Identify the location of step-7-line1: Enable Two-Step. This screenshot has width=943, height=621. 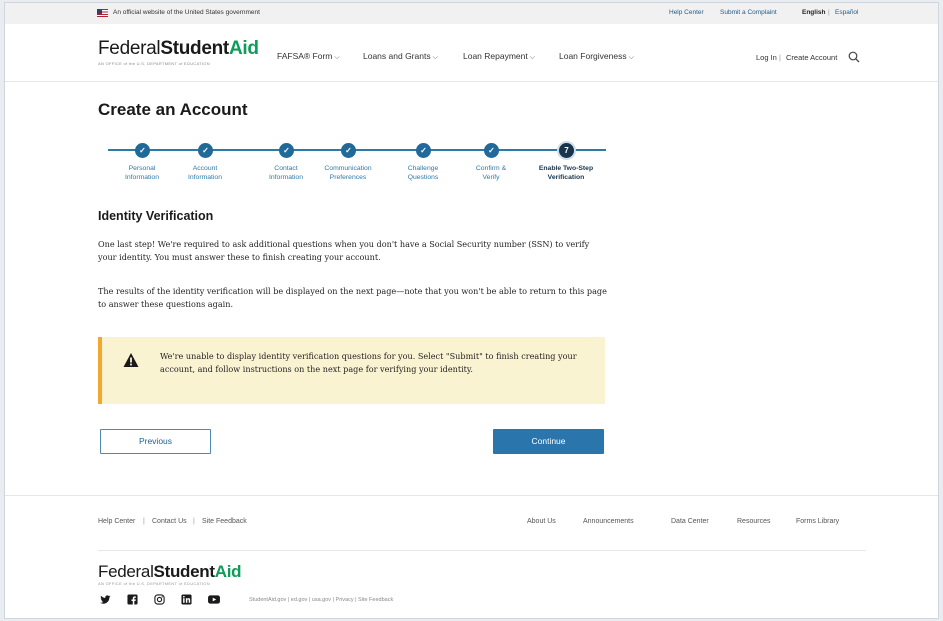
(566, 168).